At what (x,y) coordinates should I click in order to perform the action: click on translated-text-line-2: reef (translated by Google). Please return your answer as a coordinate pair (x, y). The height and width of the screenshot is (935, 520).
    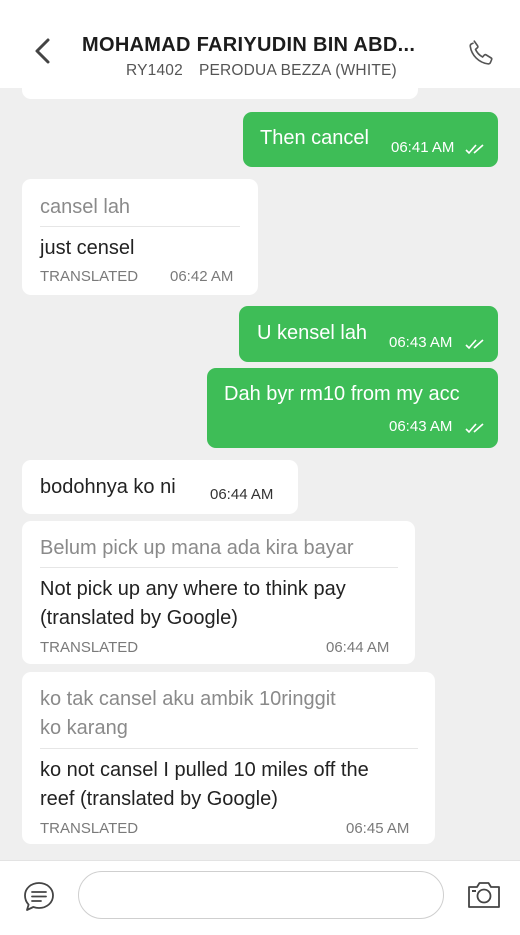
    Looking at the image, I should click on (159, 799).